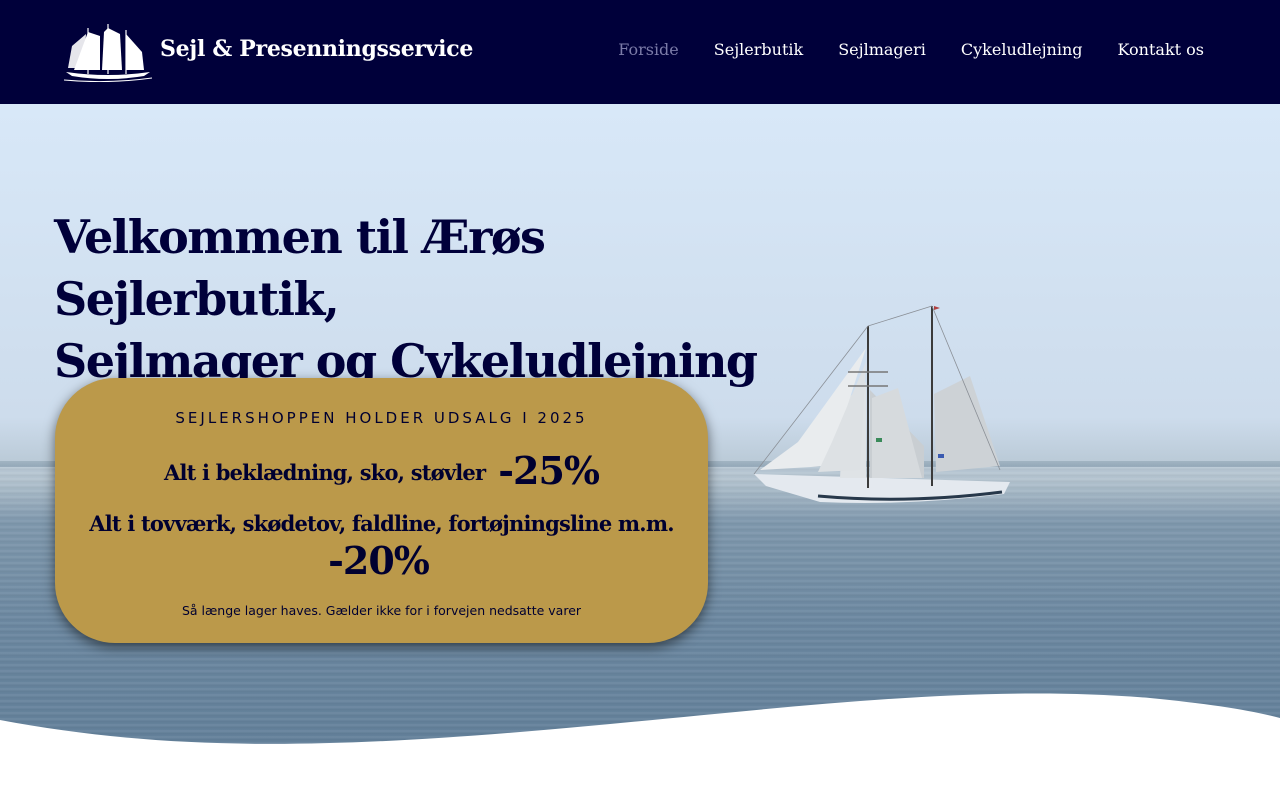  Describe the element at coordinates (324, 472) in the screenshot. I see `promo-clothing-text: Alt i beklædning, sko, støvler` at that location.